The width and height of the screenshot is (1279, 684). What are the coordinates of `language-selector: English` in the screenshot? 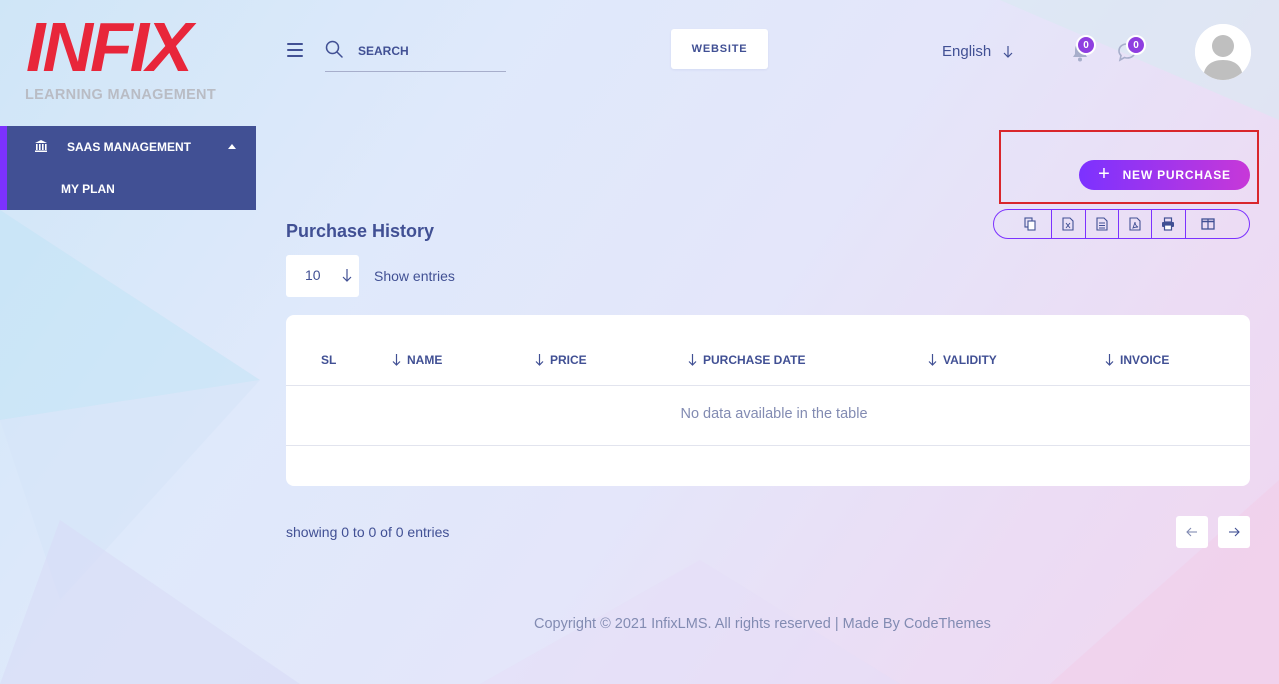 It's located at (977, 51).